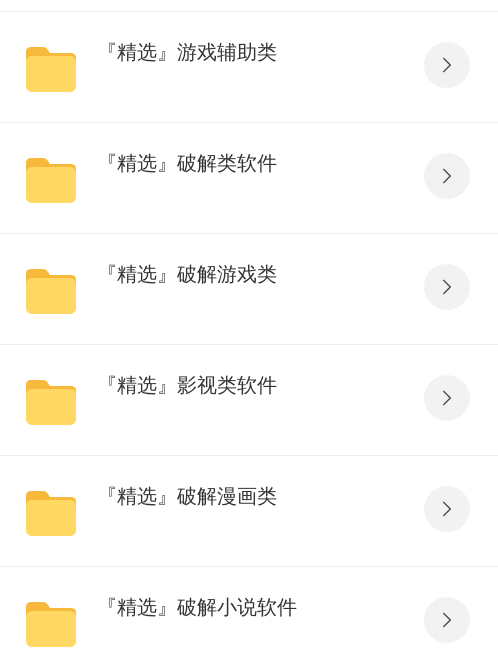 This screenshot has width=498, height=665. Describe the element at coordinates (197, 607) in the screenshot. I see `folder-name: 『精选』破解小说软件` at that location.